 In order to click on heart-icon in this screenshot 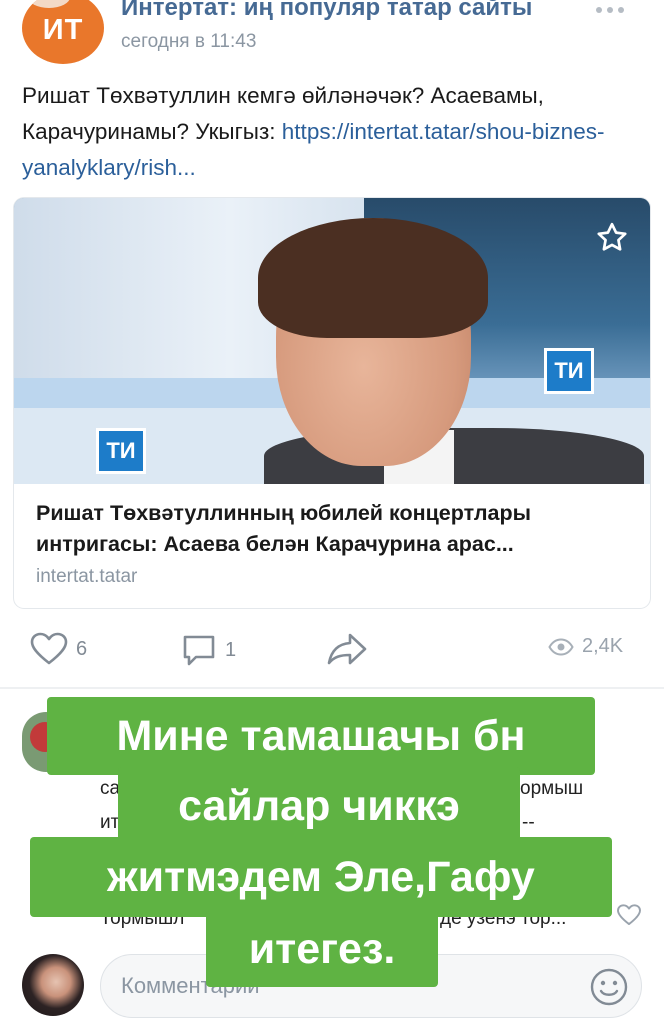, I will do `click(49, 648)`.